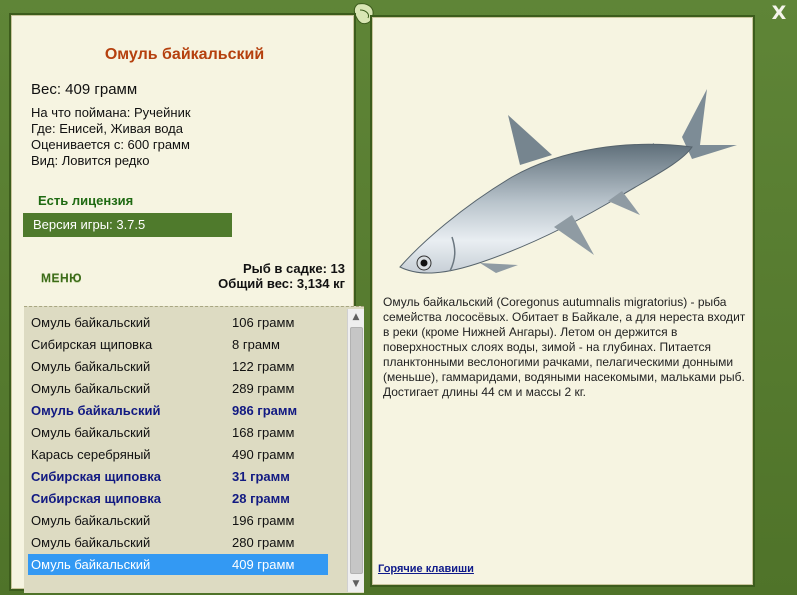  What do you see at coordinates (91, 454) in the screenshot?
I see `list-item-name: Карась серебряный` at bounding box center [91, 454].